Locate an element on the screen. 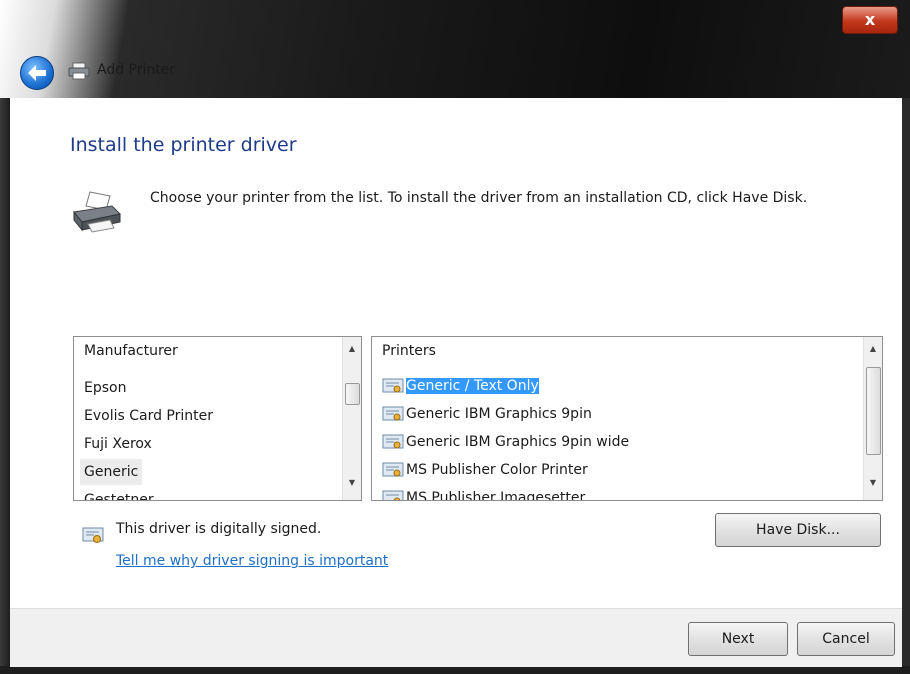 The image size is (910, 674). printer-name: Generic IBM Graphics 9pin wide is located at coordinates (518, 442).